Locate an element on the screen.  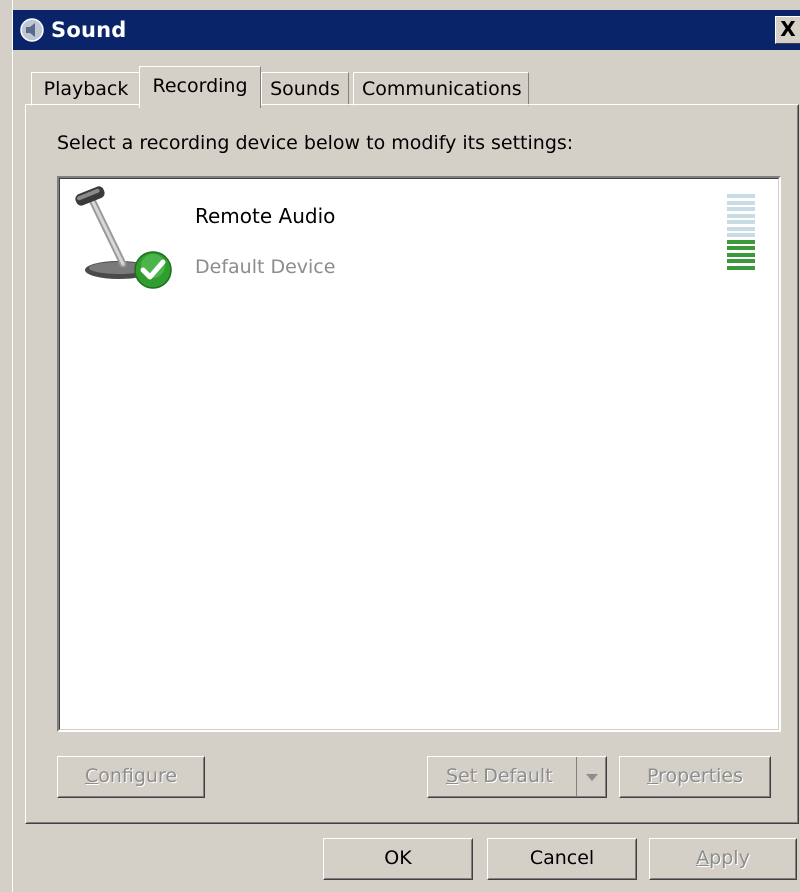
ok-button: OK is located at coordinates (398, 859).